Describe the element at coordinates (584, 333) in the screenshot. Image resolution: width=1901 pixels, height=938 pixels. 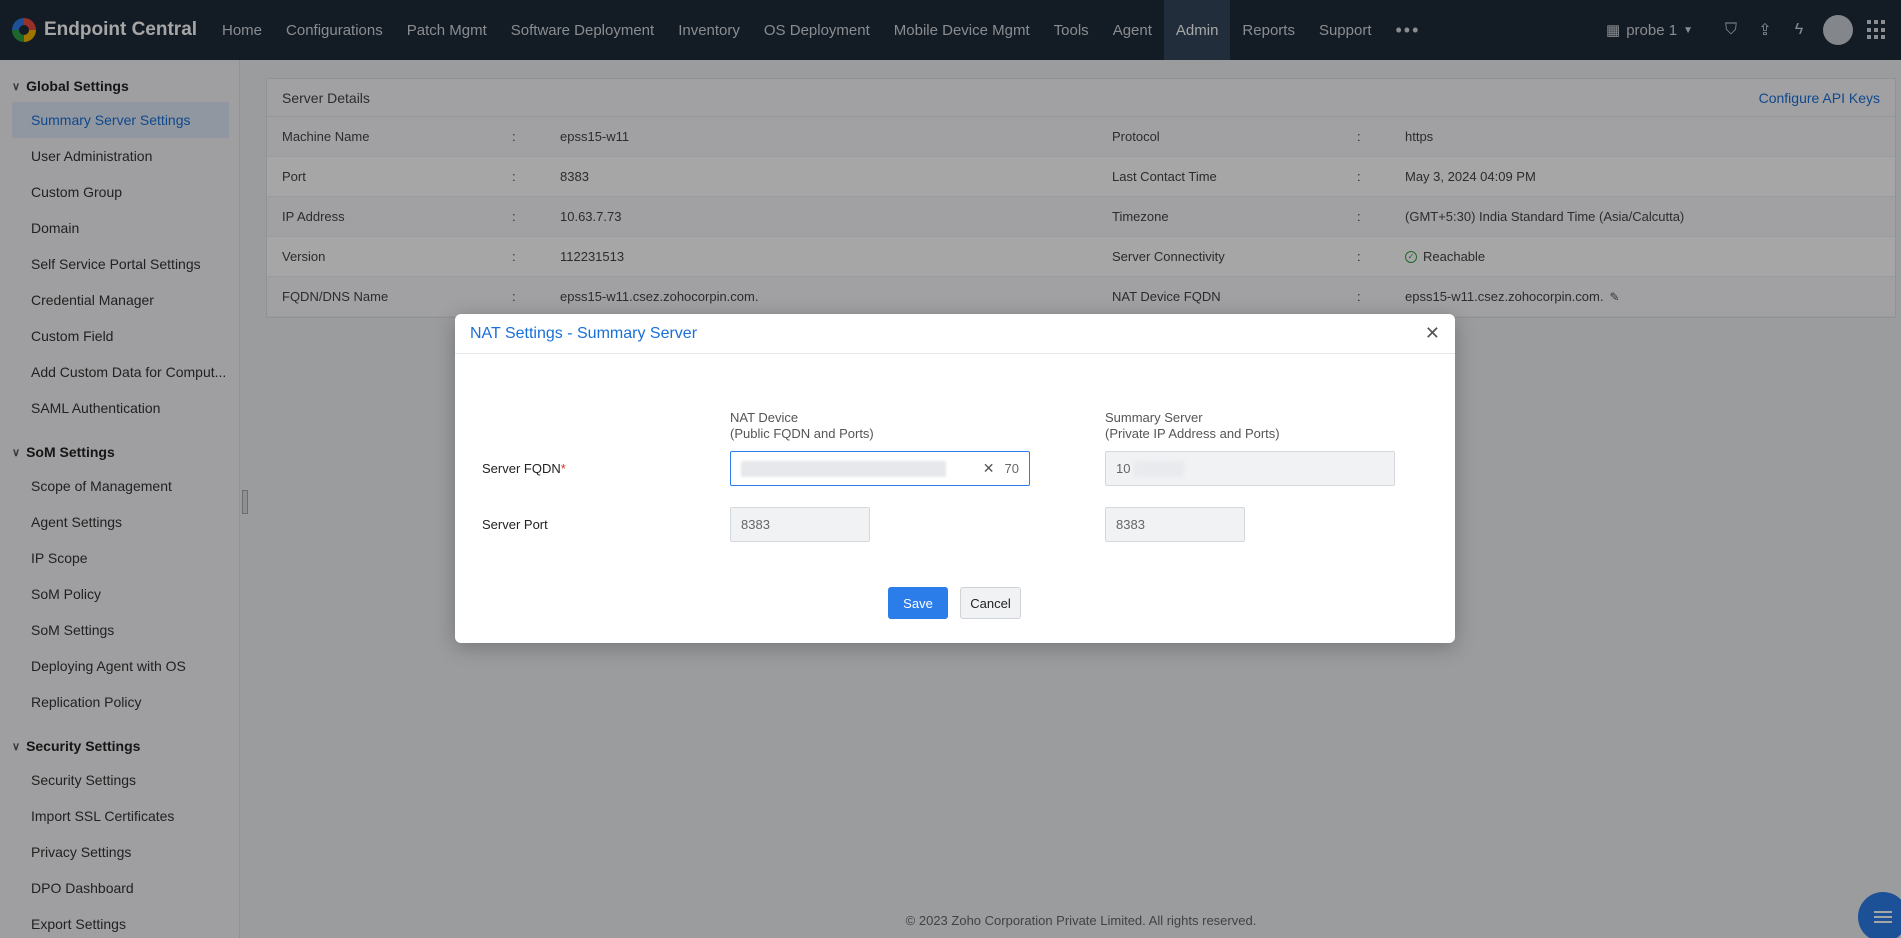
I see `dialog-title: NAT Settings - Summary Server` at that location.